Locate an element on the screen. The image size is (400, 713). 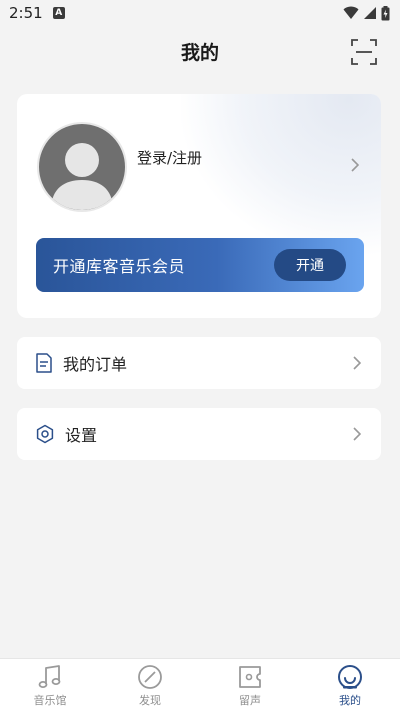
status-left: 2:51 A is located at coordinates (37, 13).